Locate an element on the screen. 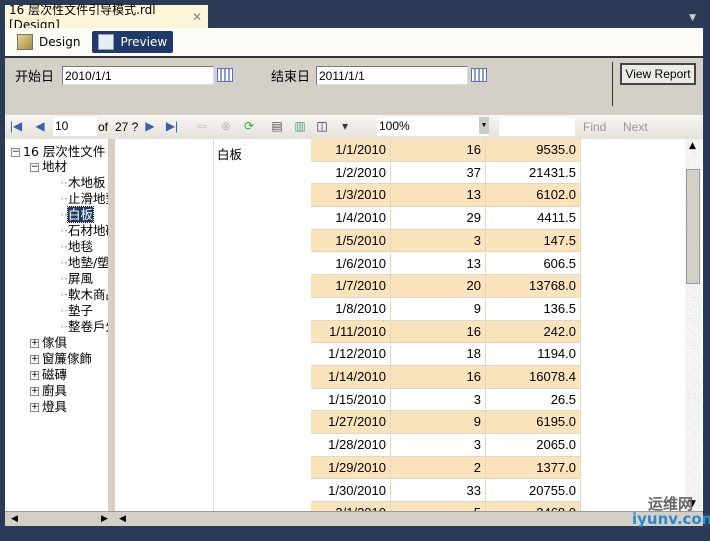  table-row: 1/2/2010 37 21431.5 is located at coordinates (446, 173).